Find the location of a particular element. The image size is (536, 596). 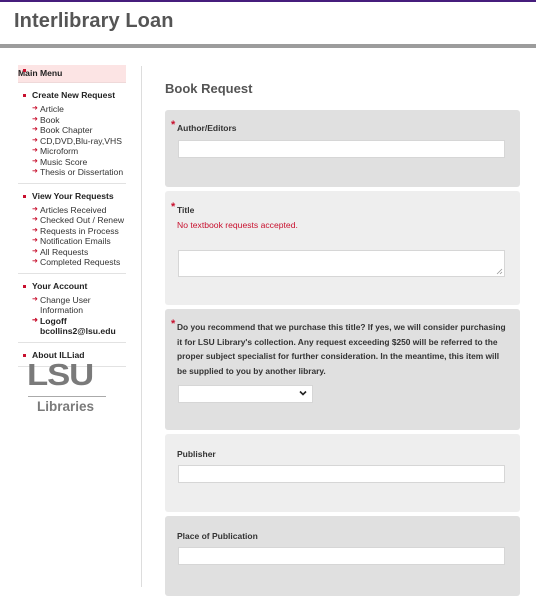

sidebar-item-article: ➜ Article is located at coordinates (72, 109).